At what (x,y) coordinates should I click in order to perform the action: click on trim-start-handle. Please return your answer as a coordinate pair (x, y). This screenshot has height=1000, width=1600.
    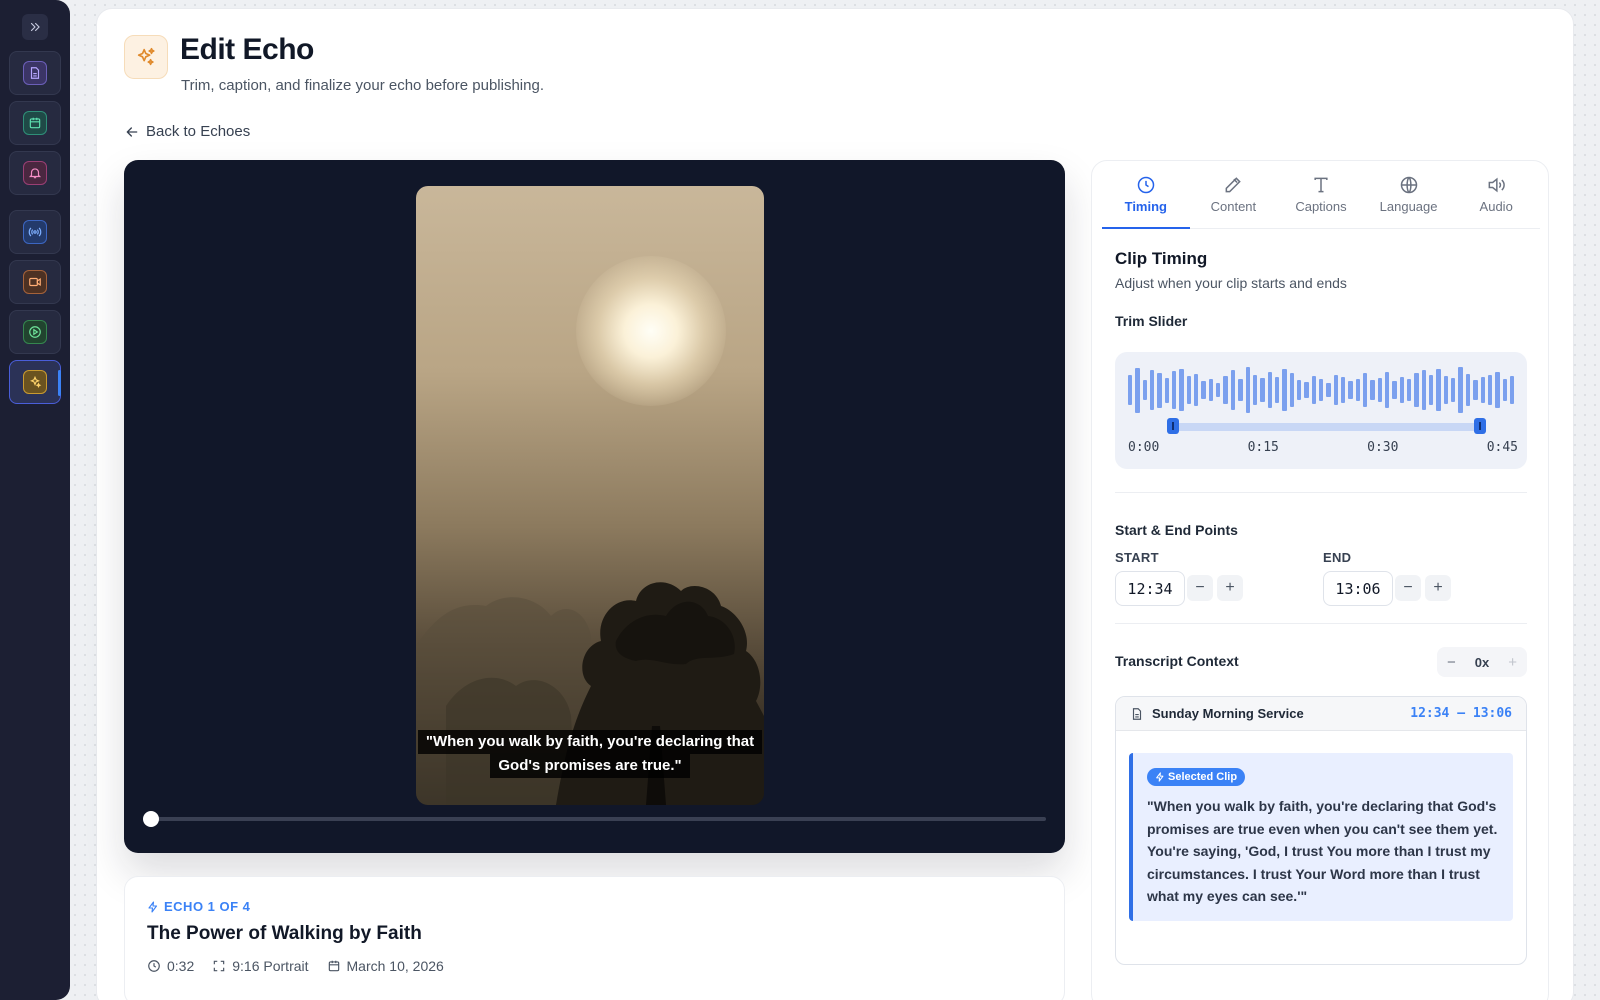
    Looking at the image, I should click on (1173, 426).